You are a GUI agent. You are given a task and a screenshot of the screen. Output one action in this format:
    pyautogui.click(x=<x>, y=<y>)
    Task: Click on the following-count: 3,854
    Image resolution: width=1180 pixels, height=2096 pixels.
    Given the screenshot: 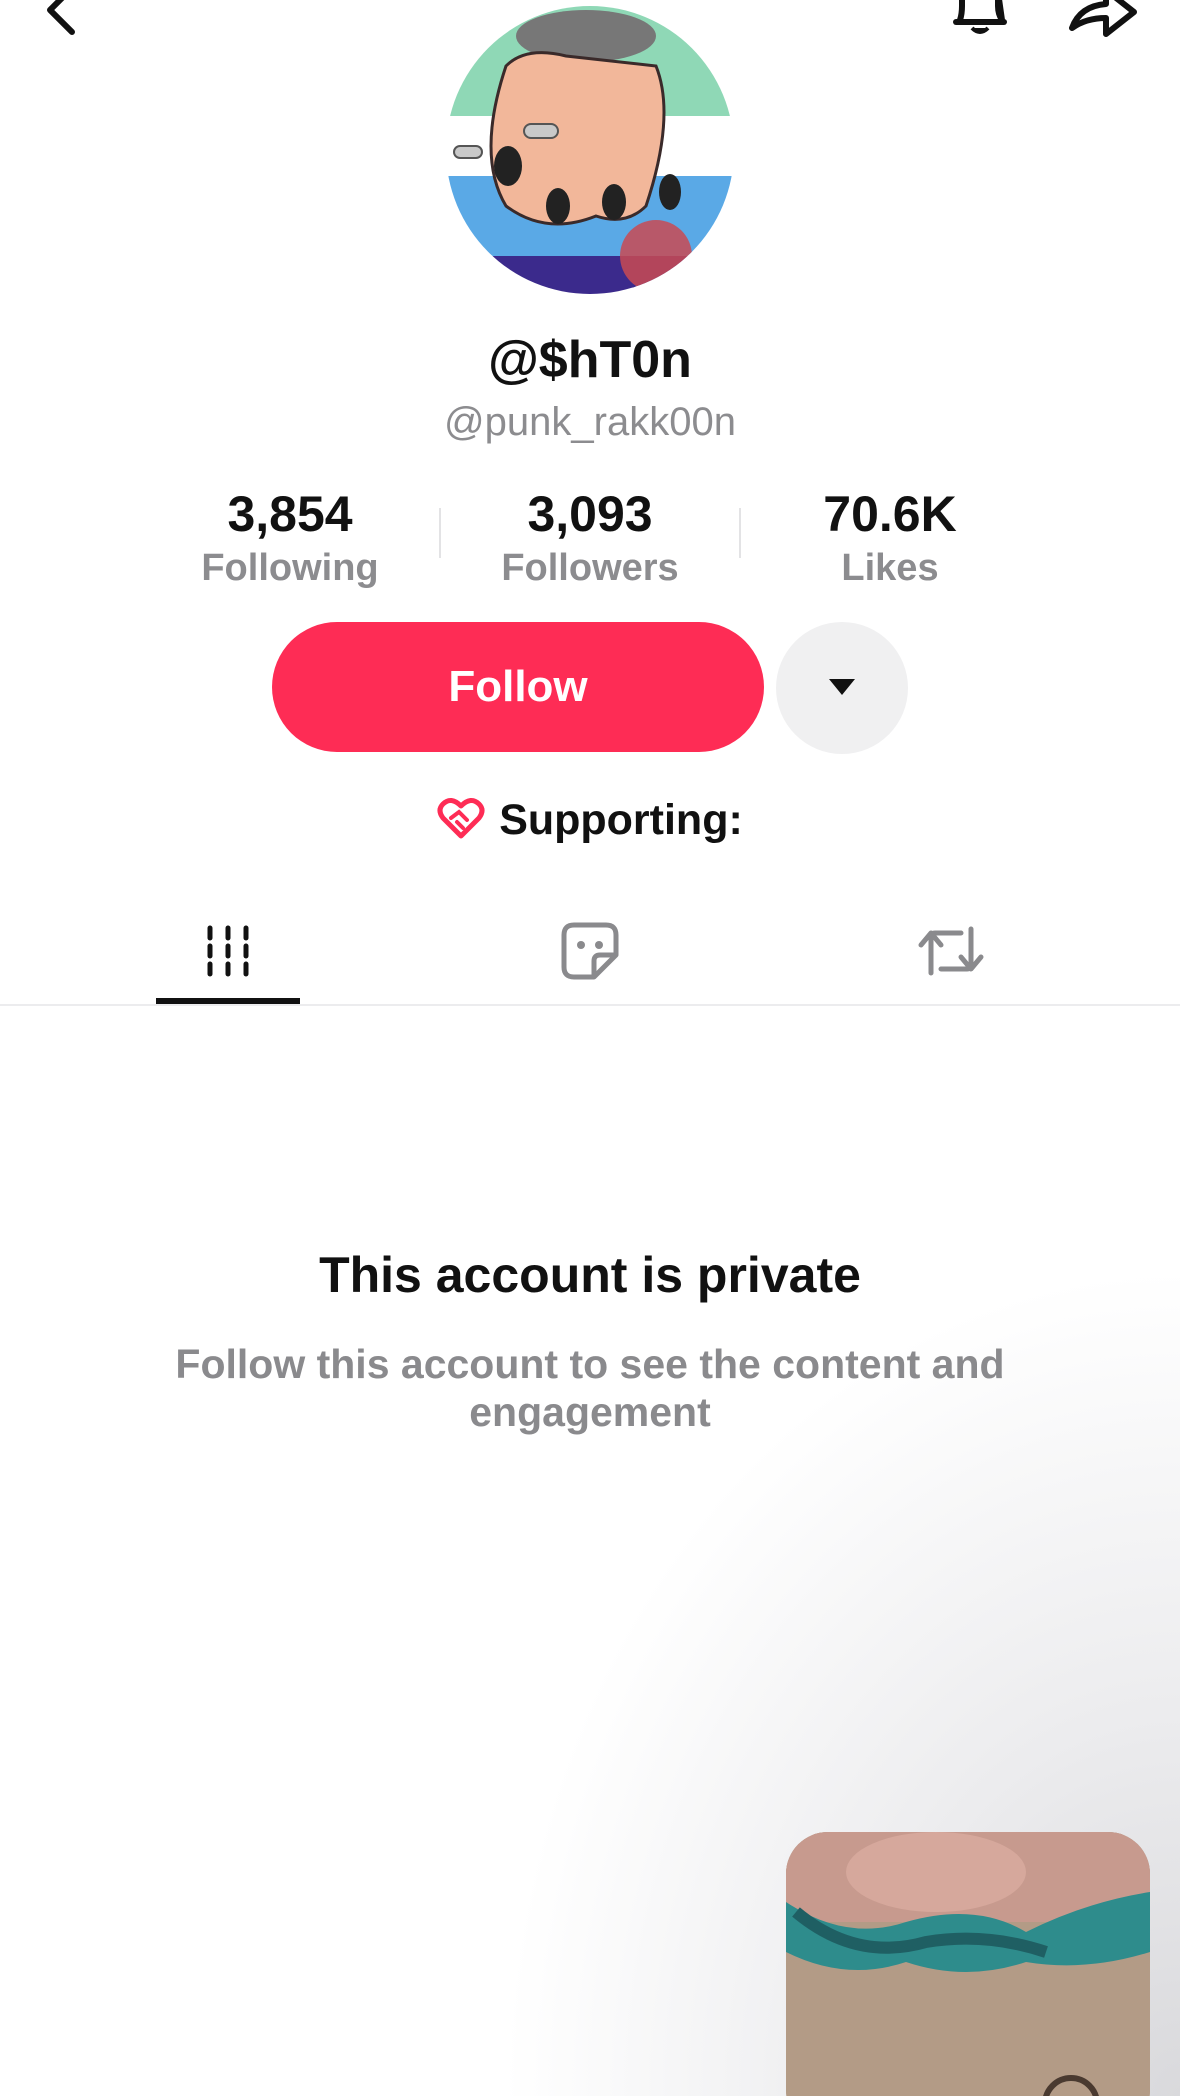 What is the action you would take?
    pyautogui.click(x=290, y=514)
    